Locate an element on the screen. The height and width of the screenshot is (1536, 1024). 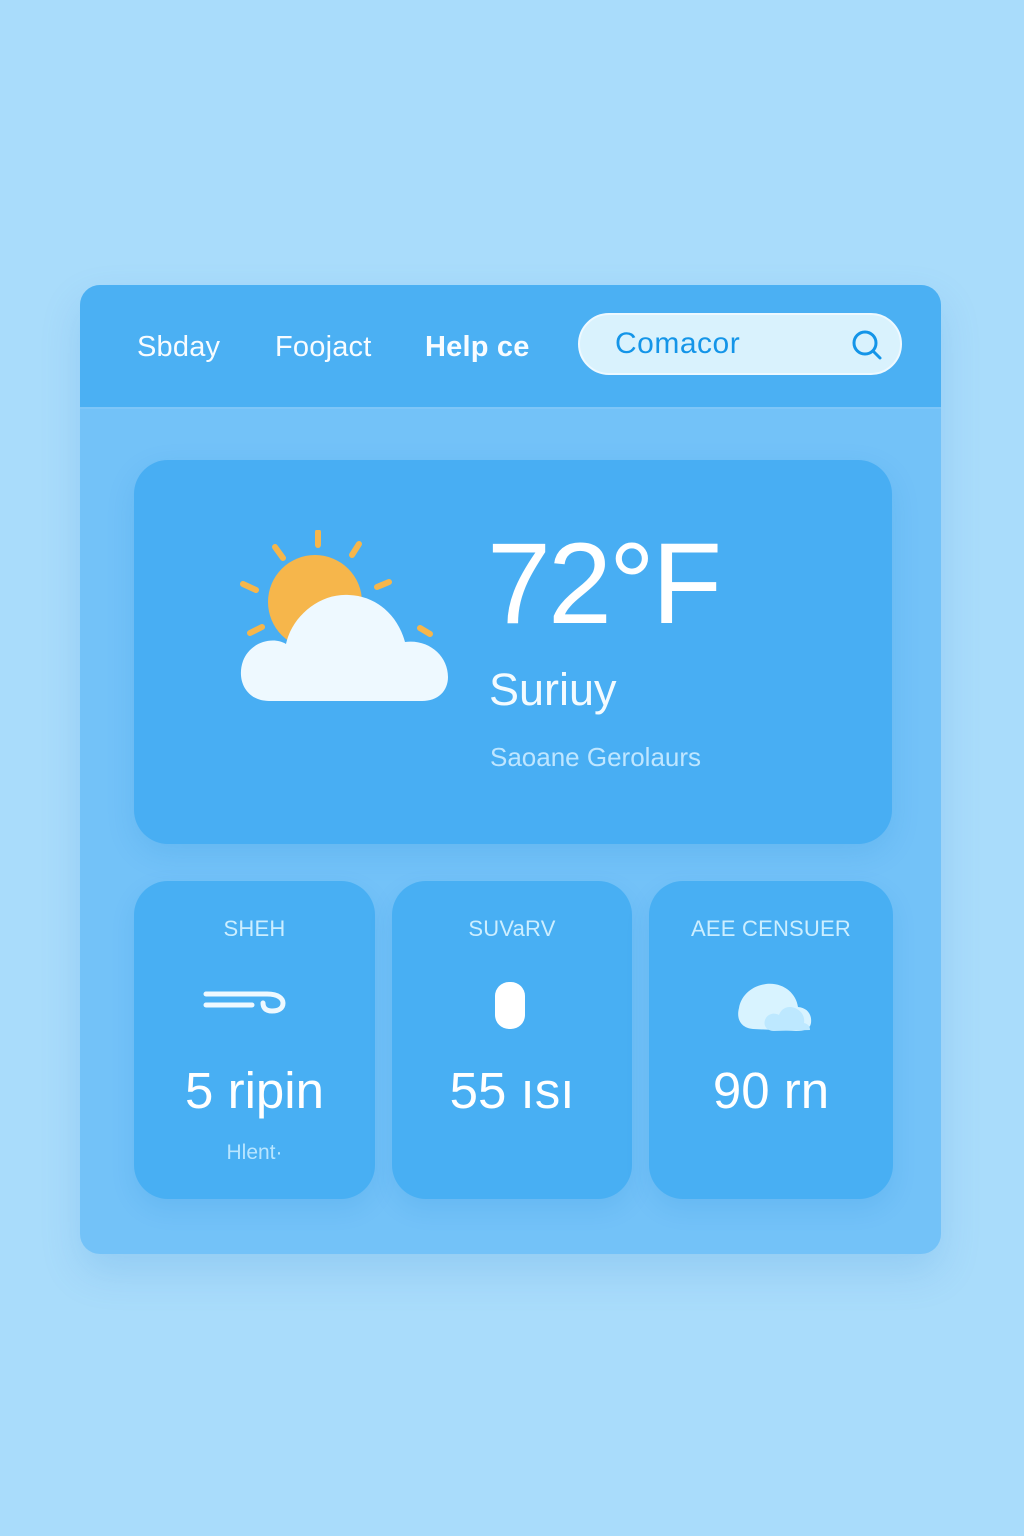
search-field: Comacor is located at coordinates (740, 344).